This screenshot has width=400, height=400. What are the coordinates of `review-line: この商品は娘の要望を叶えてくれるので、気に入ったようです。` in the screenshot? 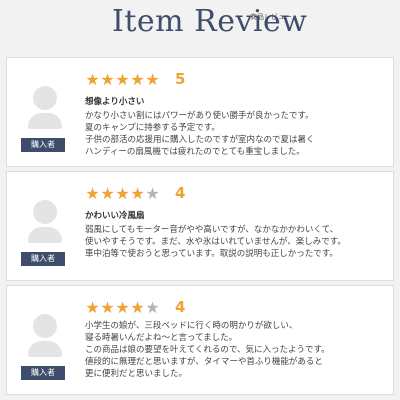 It's located at (207, 350).